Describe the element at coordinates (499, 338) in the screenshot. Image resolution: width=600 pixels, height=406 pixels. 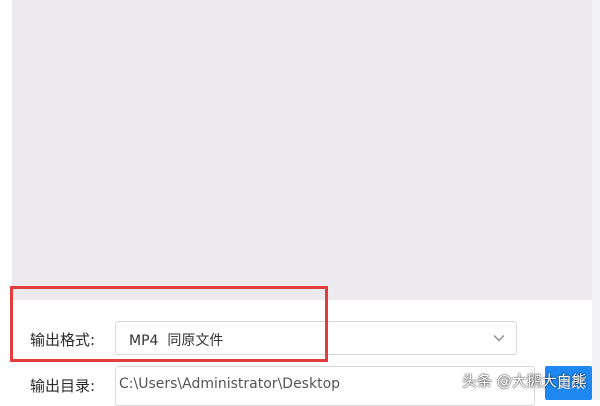
I see `chevron-down-icon` at that location.